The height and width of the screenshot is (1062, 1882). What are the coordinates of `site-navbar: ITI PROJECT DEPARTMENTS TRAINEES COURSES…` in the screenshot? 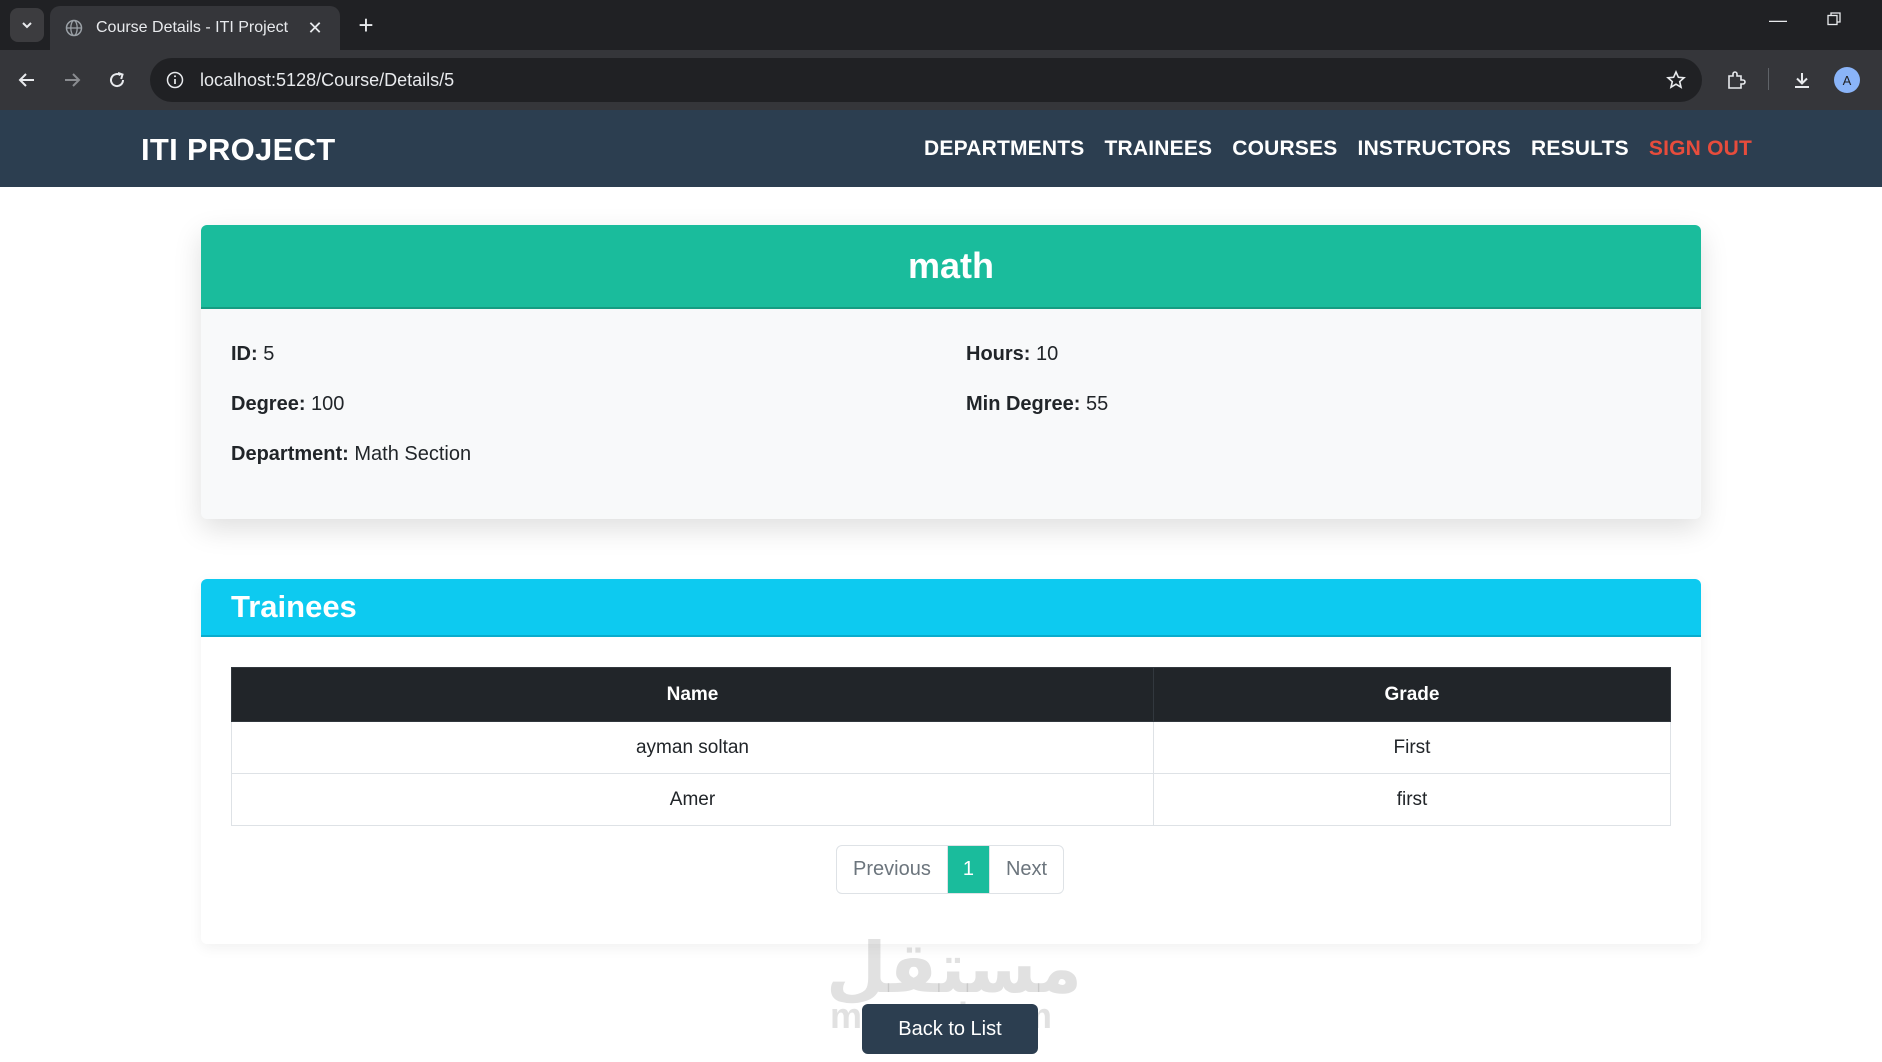 It's located at (941, 148).